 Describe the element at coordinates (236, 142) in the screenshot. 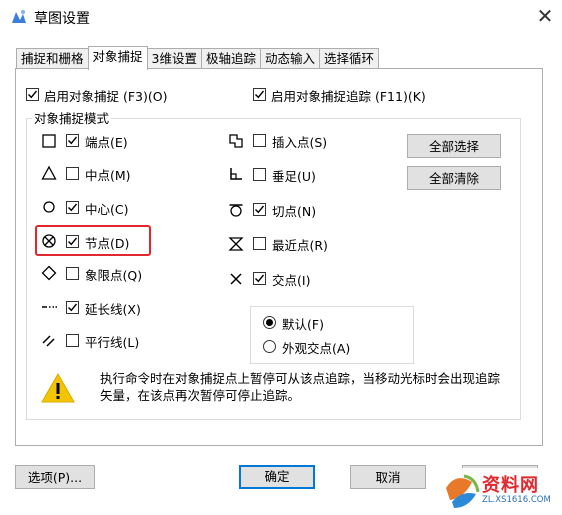

I see `insertion-marker-icon` at that location.